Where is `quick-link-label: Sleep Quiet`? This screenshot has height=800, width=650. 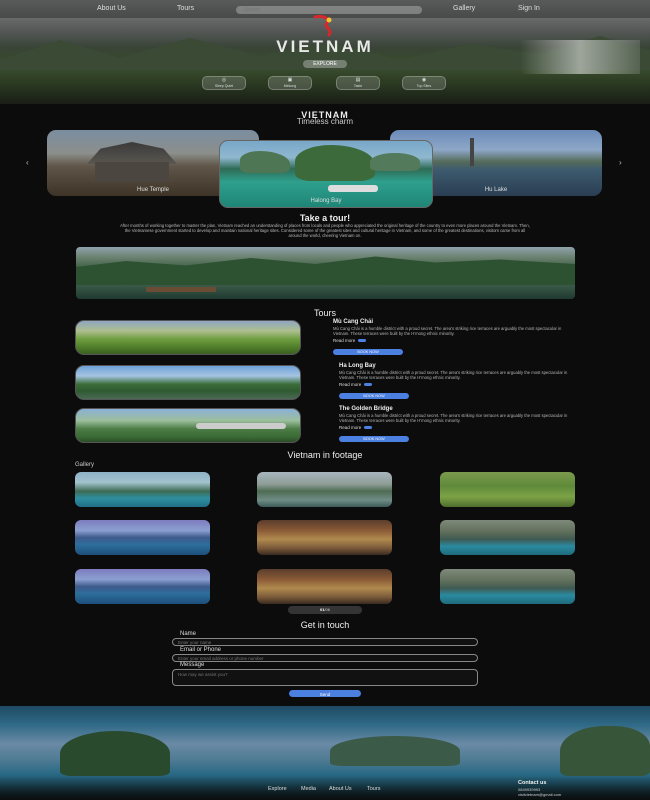 quick-link-label: Sleep Quiet is located at coordinates (224, 86).